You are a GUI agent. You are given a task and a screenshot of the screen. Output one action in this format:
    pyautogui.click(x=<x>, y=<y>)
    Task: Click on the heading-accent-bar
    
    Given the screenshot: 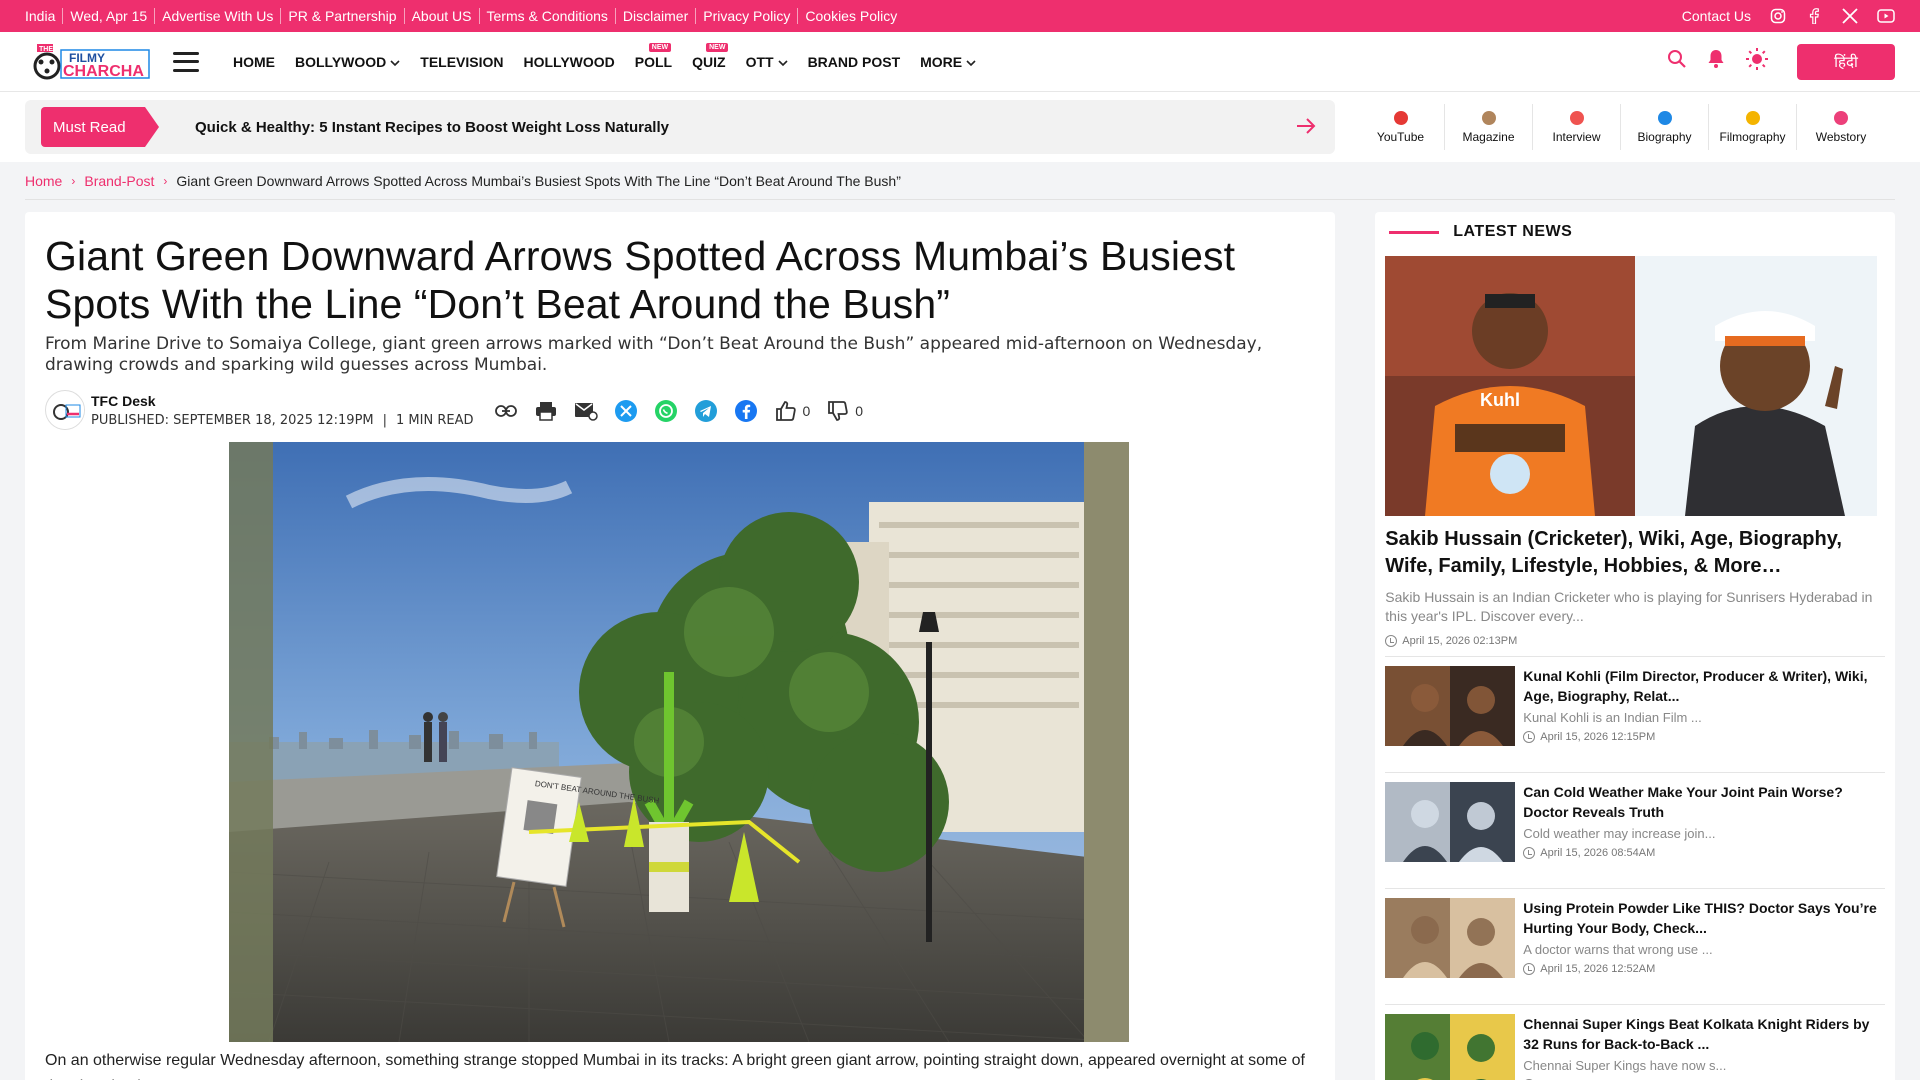 What is the action you would take?
    pyautogui.click(x=1414, y=232)
    